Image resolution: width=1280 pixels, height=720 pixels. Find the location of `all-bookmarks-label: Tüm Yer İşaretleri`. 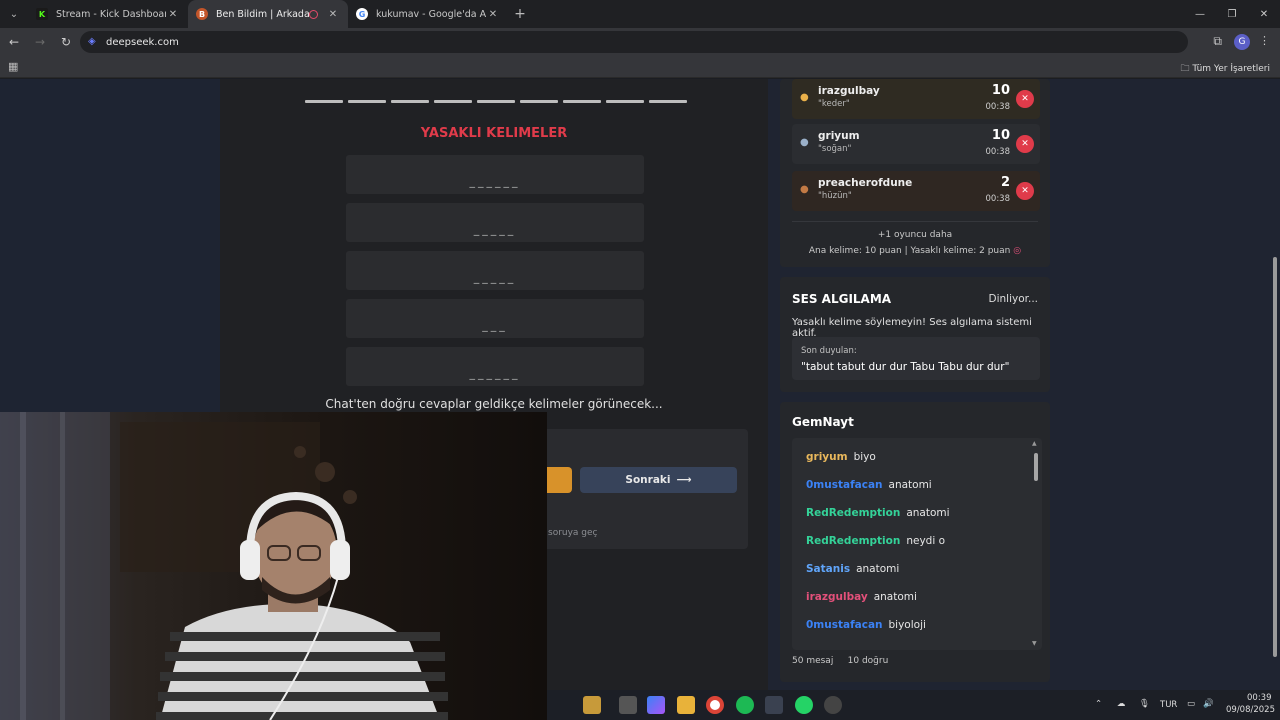

all-bookmarks-label: Tüm Yer İşaretleri is located at coordinates (1231, 69).